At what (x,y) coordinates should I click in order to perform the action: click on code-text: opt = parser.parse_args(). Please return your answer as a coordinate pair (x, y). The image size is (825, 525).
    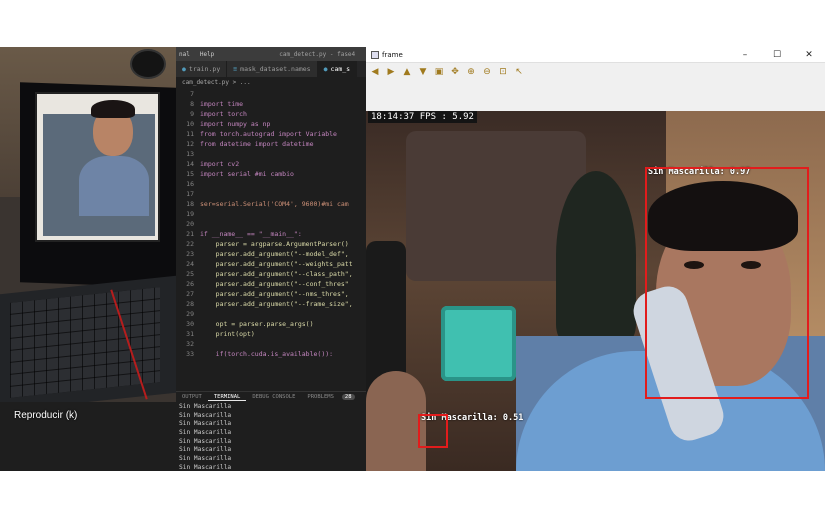
    Looking at the image, I should click on (257, 324).